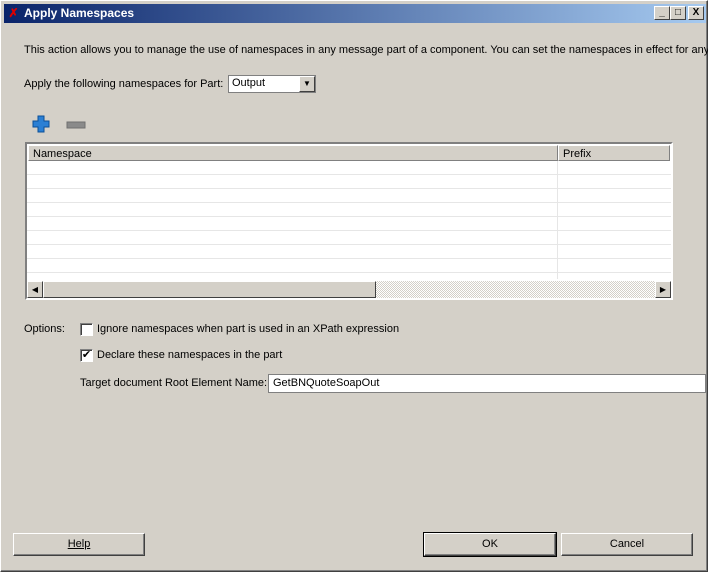  I want to click on options-label: Options:, so click(44, 329).